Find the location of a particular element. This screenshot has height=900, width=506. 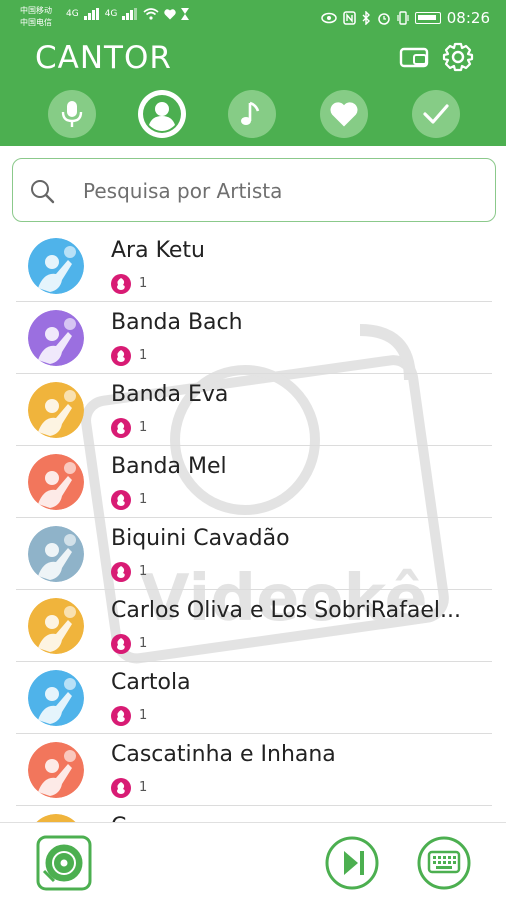

network-info: 4G 4G is located at coordinates (128, 14).